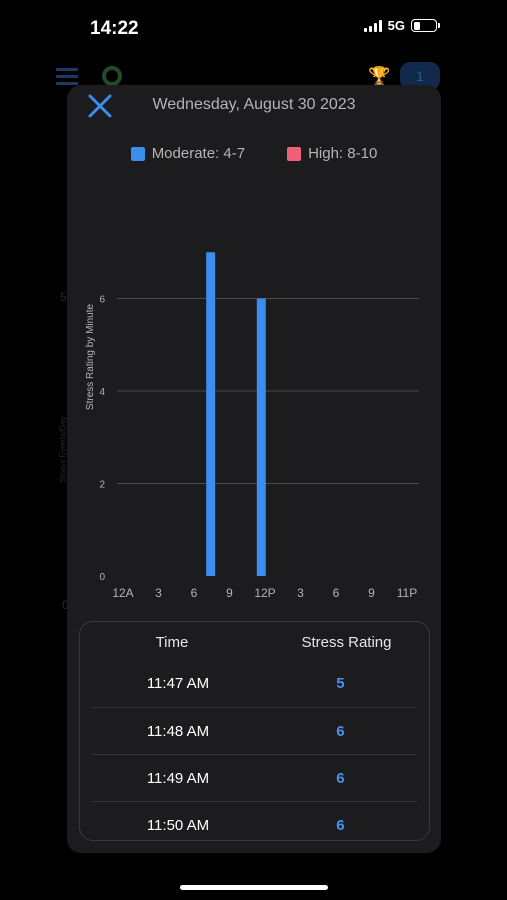 This screenshot has width=507, height=900. I want to click on trophy-icon: 🏆, so click(379, 76).